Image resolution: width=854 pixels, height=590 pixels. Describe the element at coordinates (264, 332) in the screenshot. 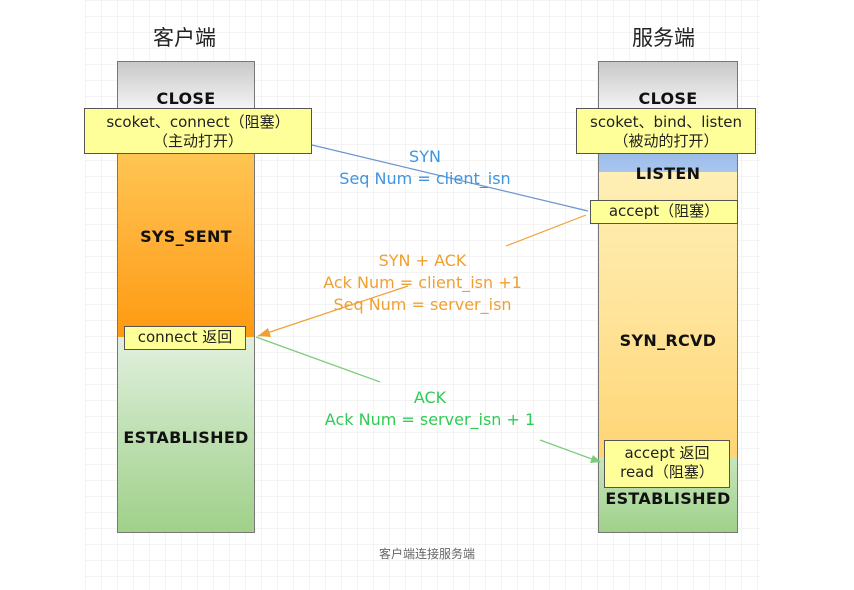

I see `synack-arrow-head` at that location.